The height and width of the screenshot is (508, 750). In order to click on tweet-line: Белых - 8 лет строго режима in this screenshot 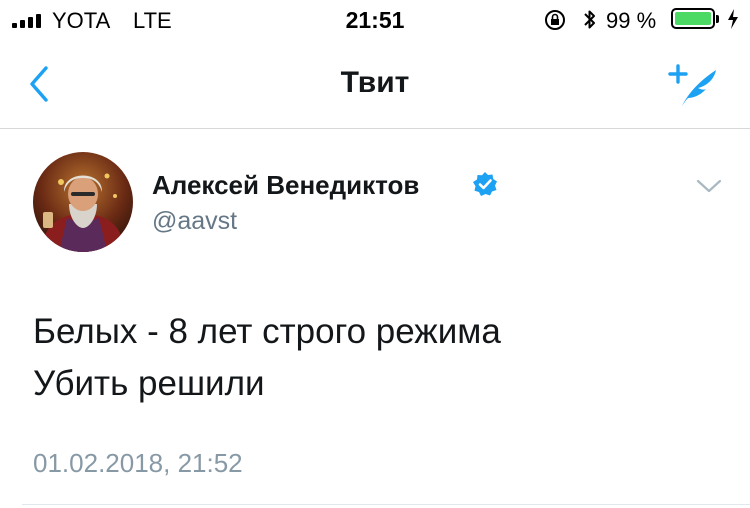, I will do `click(267, 331)`.